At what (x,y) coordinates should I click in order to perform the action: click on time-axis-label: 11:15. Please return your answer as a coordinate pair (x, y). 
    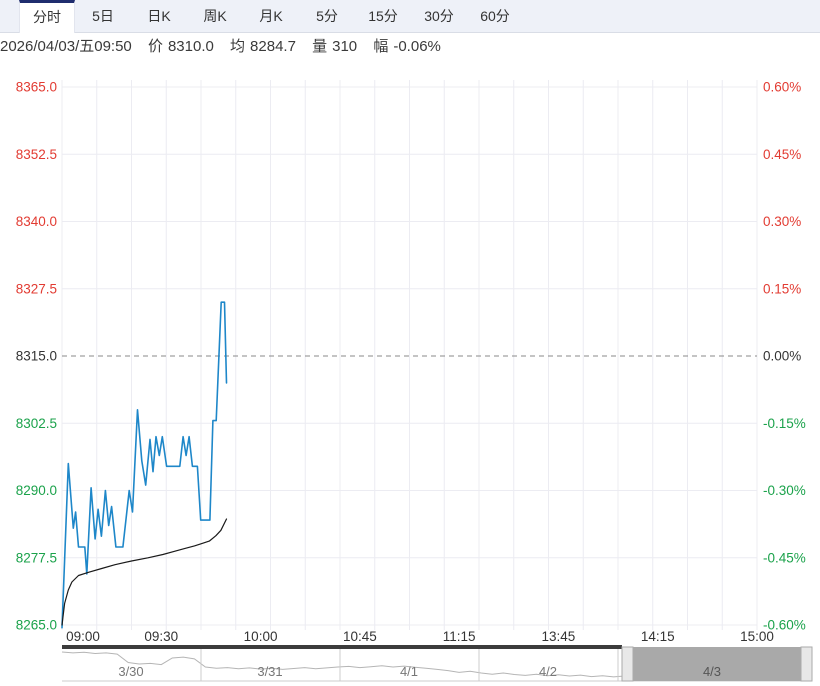
    Looking at the image, I should click on (459, 636).